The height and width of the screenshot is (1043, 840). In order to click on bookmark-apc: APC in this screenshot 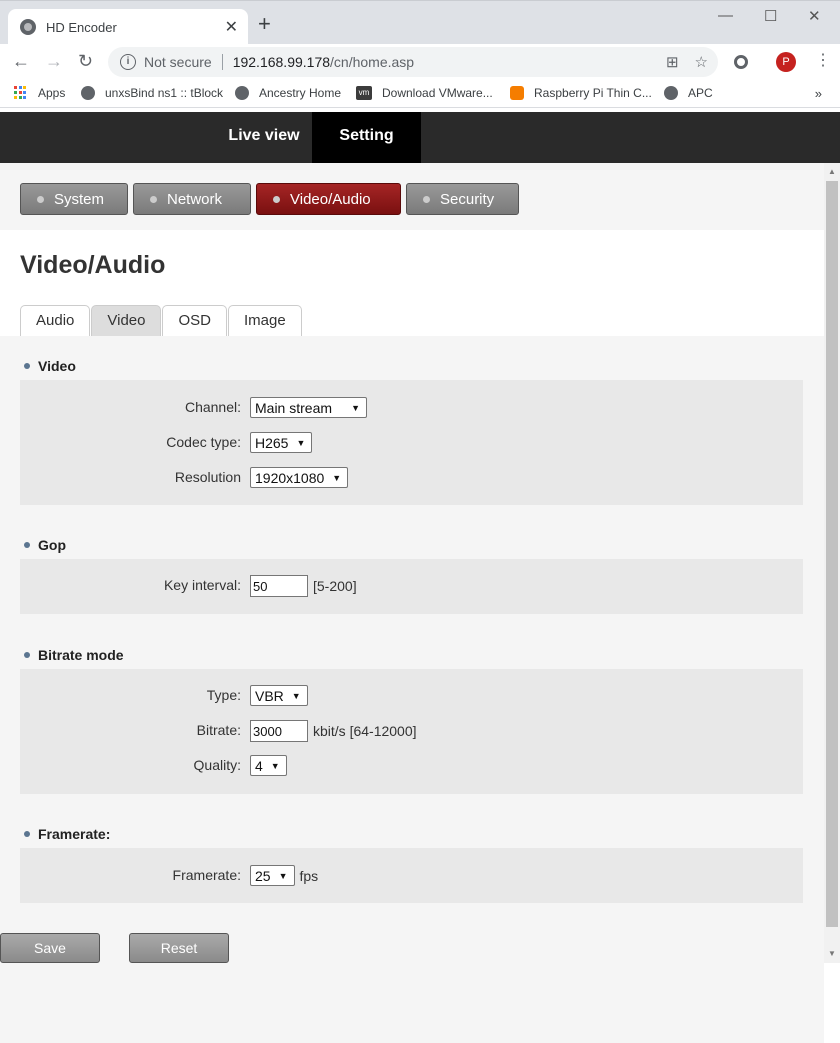, I will do `click(688, 93)`.